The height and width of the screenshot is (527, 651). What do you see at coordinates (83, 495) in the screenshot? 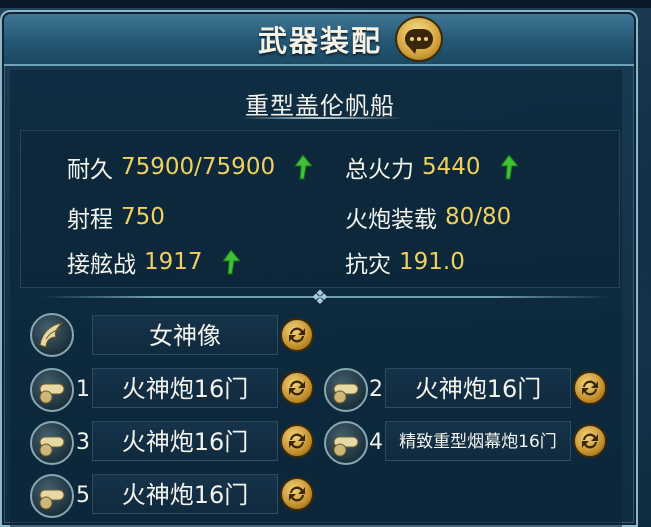
I see `slot-number: 5` at bounding box center [83, 495].